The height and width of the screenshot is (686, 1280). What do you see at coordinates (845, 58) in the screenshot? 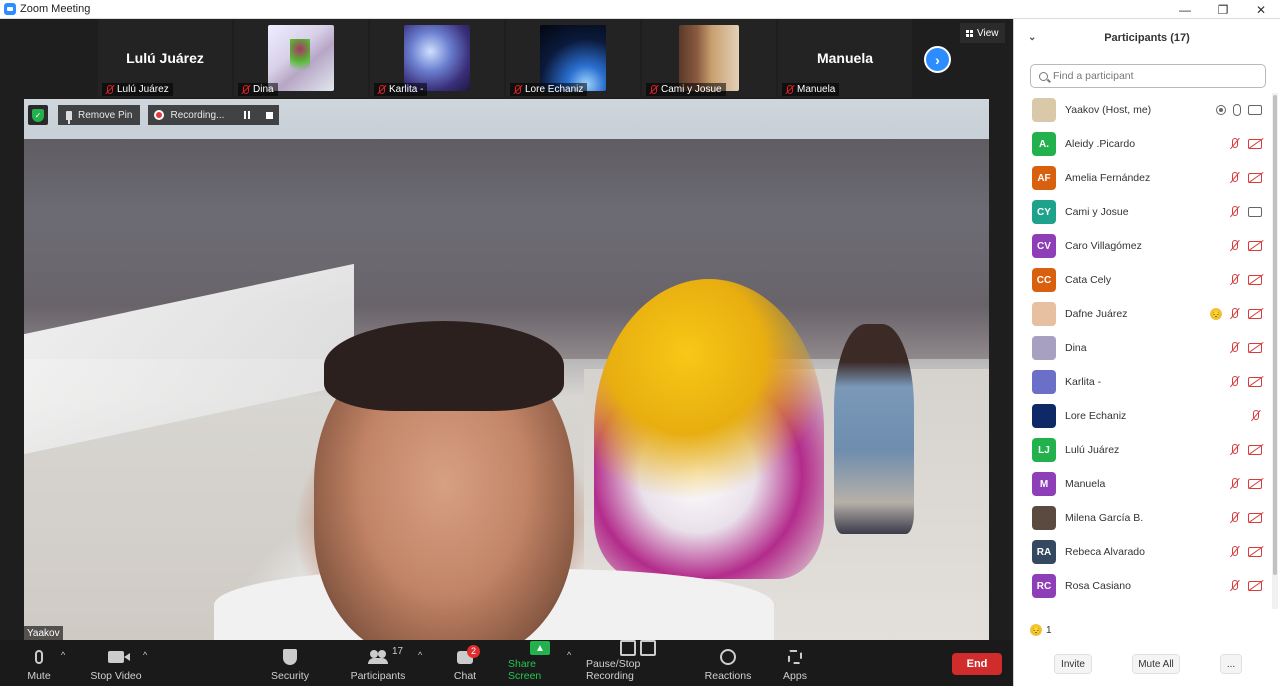
I see `participant-thumbnail: Manuela Manuela` at bounding box center [845, 58].